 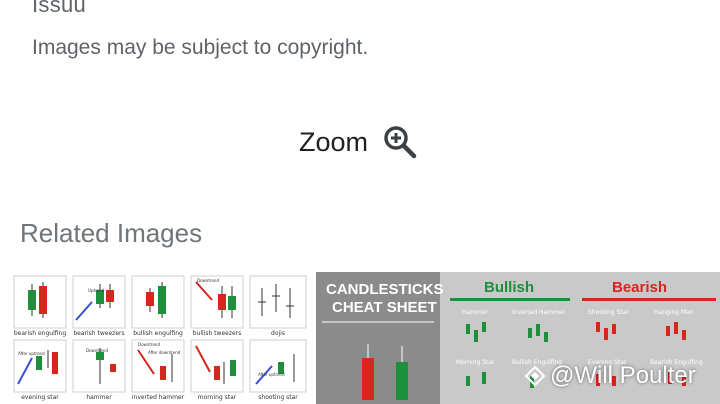 What do you see at coordinates (99, 397) in the screenshot?
I see `pattern-caption: hammer` at bounding box center [99, 397].